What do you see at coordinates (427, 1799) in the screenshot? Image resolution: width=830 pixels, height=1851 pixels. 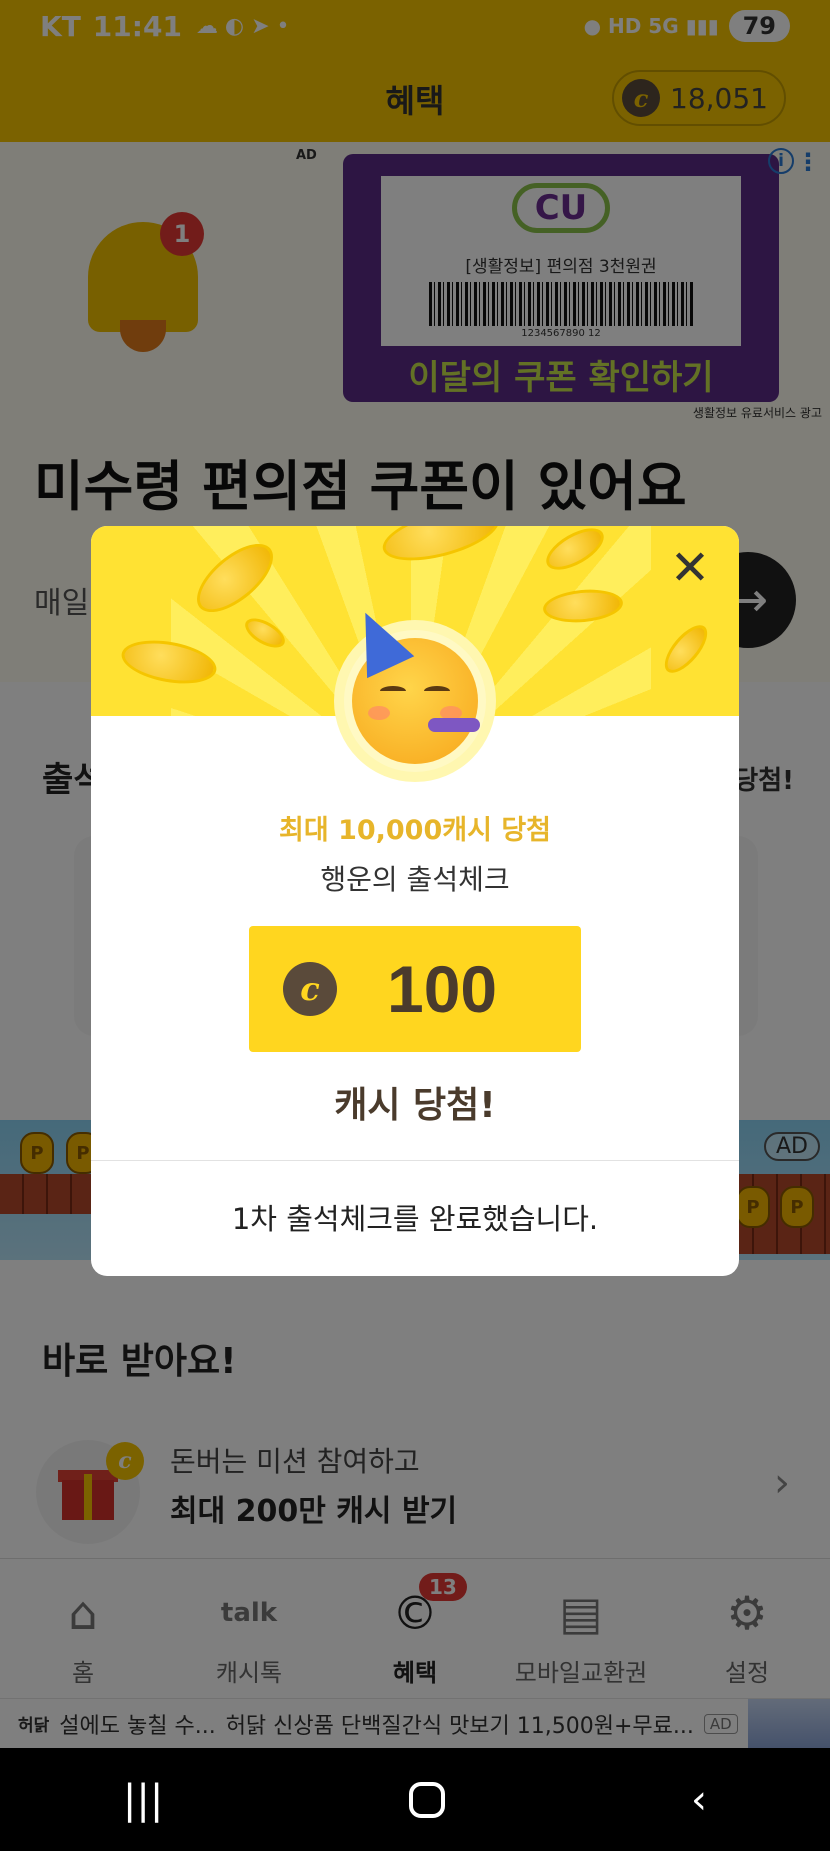 I see `home-button` at bounding box center [427, 1799].